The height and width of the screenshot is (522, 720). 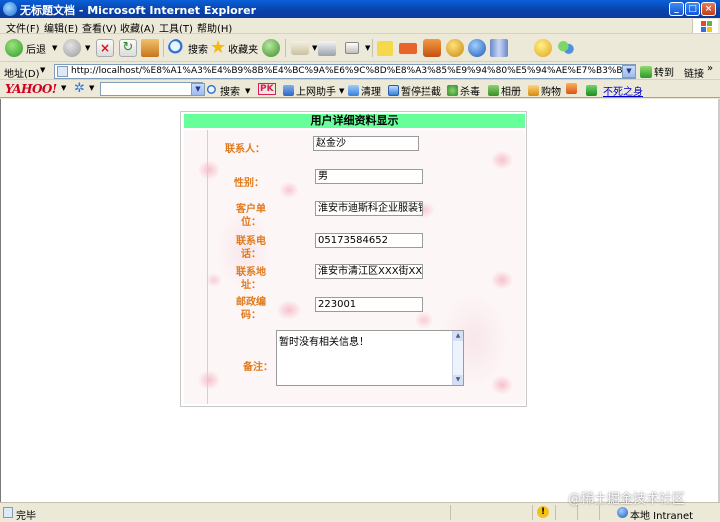 I want to click on yahoo-search-button: 搜索 ▼, so click(x=228, y=90).